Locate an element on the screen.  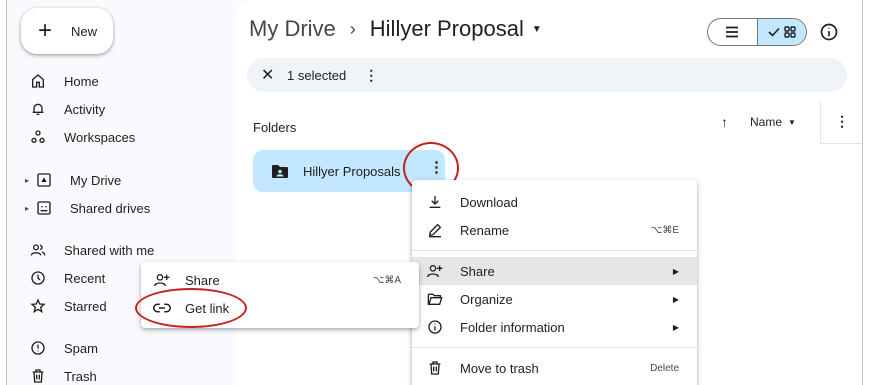
sidebar-item-workspaces: Workspaces is located at coordinates (121, 137).